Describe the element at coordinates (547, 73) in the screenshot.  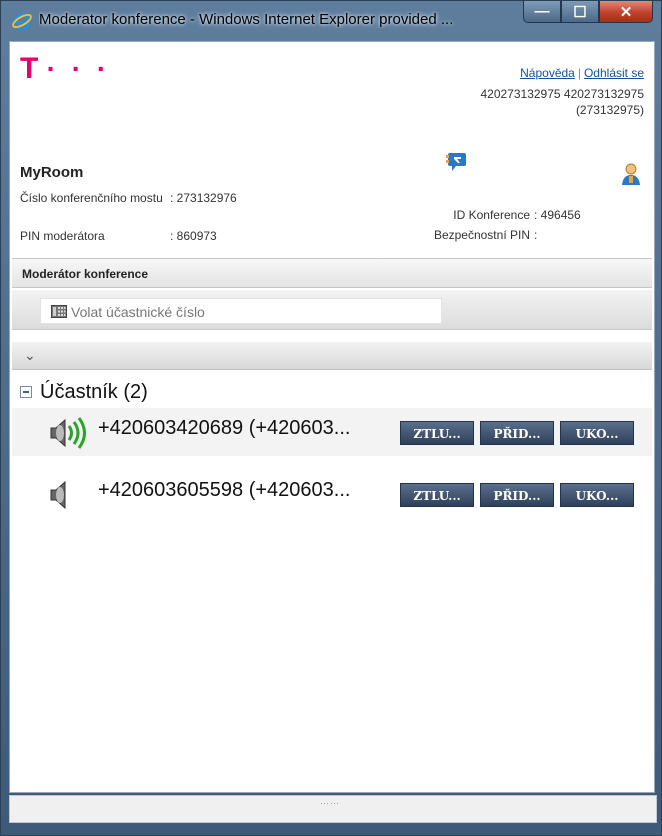
I see `help-link: Nápověda` at that location.